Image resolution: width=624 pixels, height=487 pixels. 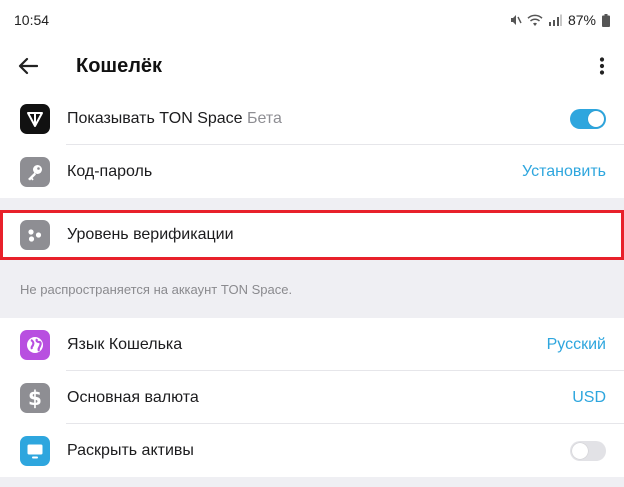 I want to click on status-right: 87%, so click(x=559, y=20).